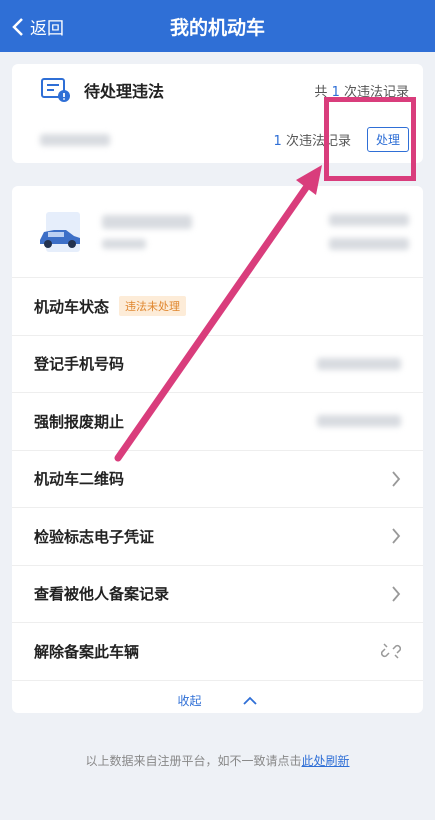 Image resolution: width=435 pixels, height=820 pixels. What do you see at coordinates (217, 594) in the screenshot?
I see `filing-records-row: 查看被他人备案记录` at bounding box center [217, 594].